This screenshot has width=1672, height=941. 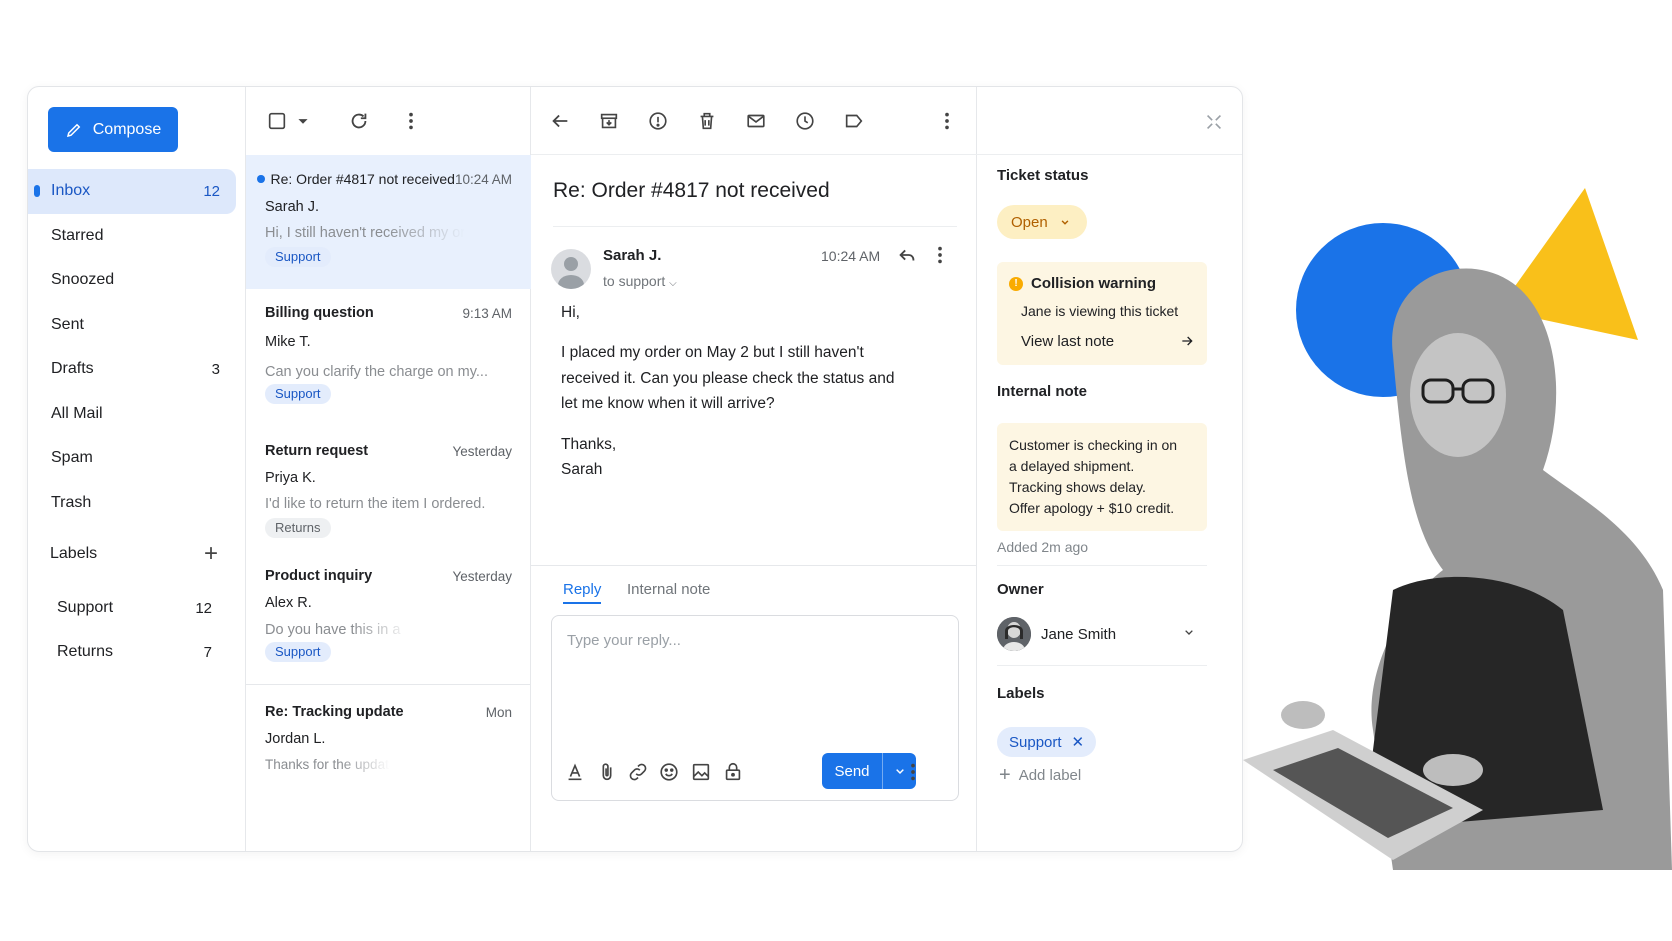 What do you see at coordinates (852, 771) in the screenshot?
I see `send-label: Send` at bounding box center [852, 771].